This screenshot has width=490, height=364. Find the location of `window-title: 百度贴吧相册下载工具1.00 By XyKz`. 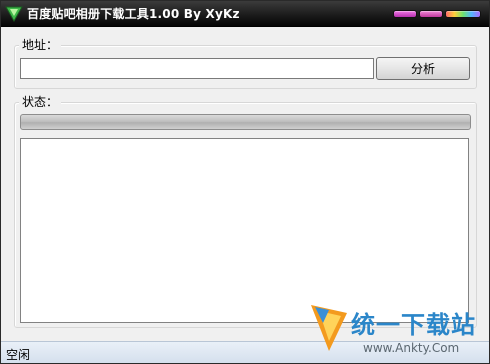

window-title: 百度贴吧相册下载工具1.00 By XyKz is located at coordinates (133, 14).